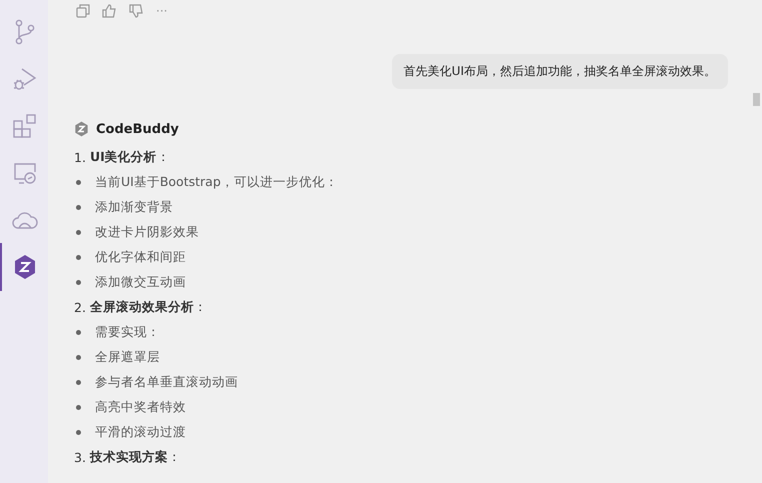 Image resolution: width=762 pixels, height=483 pixels. I want to click on bullet-text: 添加微交互动画, so click(140, 282).